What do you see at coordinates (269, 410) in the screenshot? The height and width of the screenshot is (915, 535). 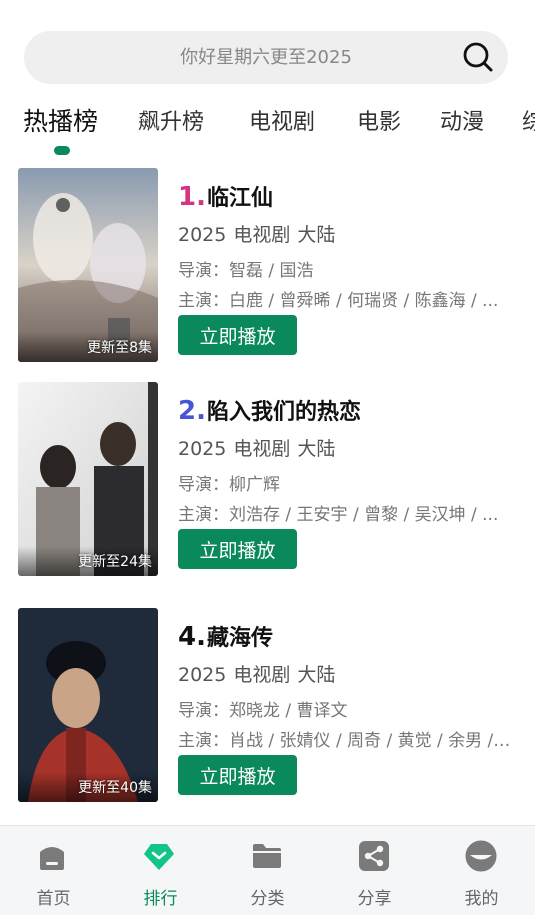 I see `item-title: 2.陷入我们的热恋` at bounding box center [269, 410].